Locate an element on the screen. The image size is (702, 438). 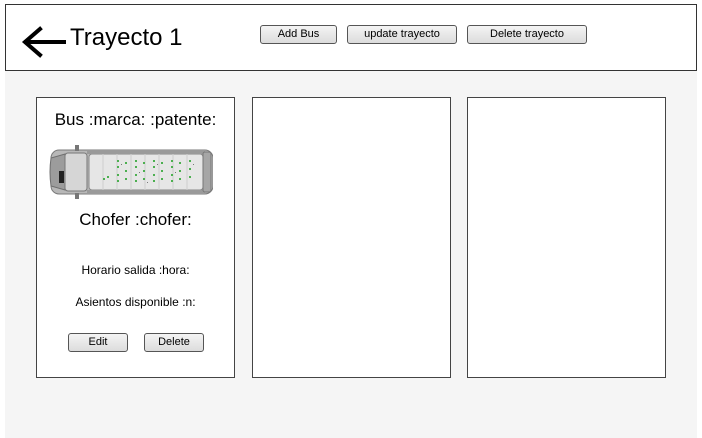
delete-trayecto-button: Delete trayecto is located at coordinates (527, 34).